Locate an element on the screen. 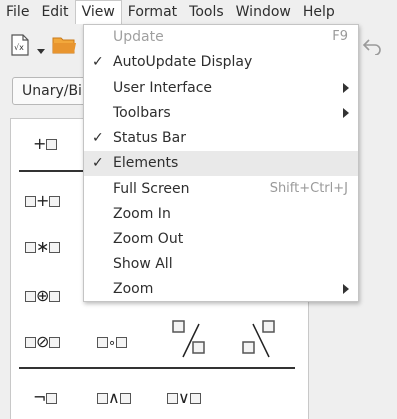 The width and height of the screenshot is (397, 419). formula-document-icon: √x is located at coordinates (20, 47).